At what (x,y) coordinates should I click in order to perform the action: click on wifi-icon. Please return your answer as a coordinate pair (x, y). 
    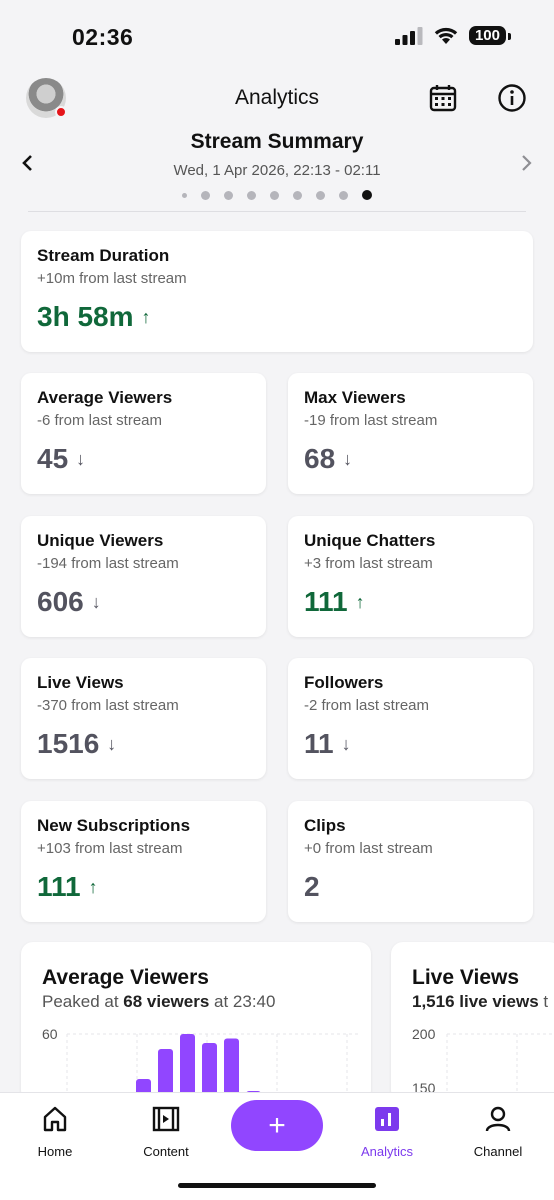
    Looking at the image, I should click on (446, 35).